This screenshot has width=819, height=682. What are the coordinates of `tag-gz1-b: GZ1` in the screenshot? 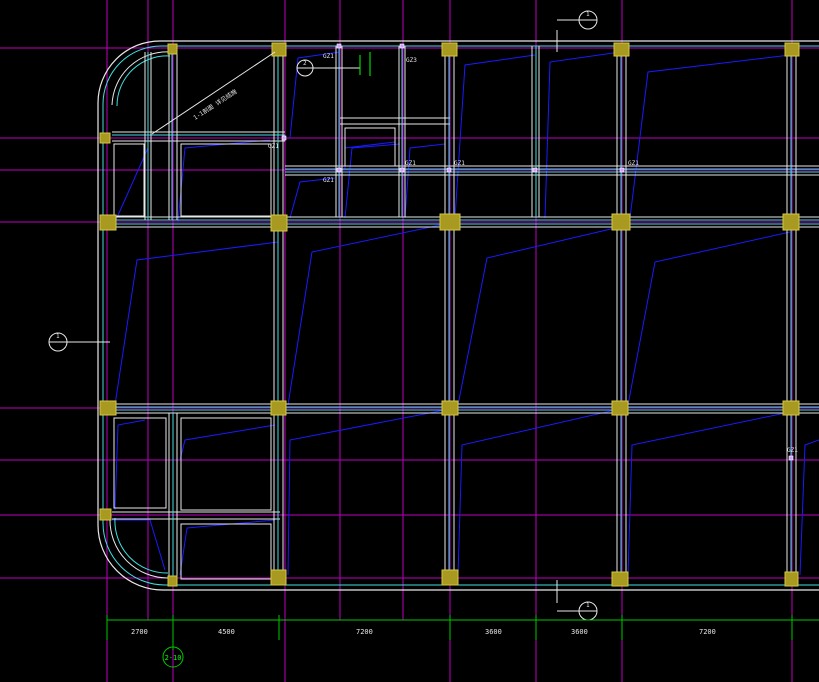 It's located at (273, 146).